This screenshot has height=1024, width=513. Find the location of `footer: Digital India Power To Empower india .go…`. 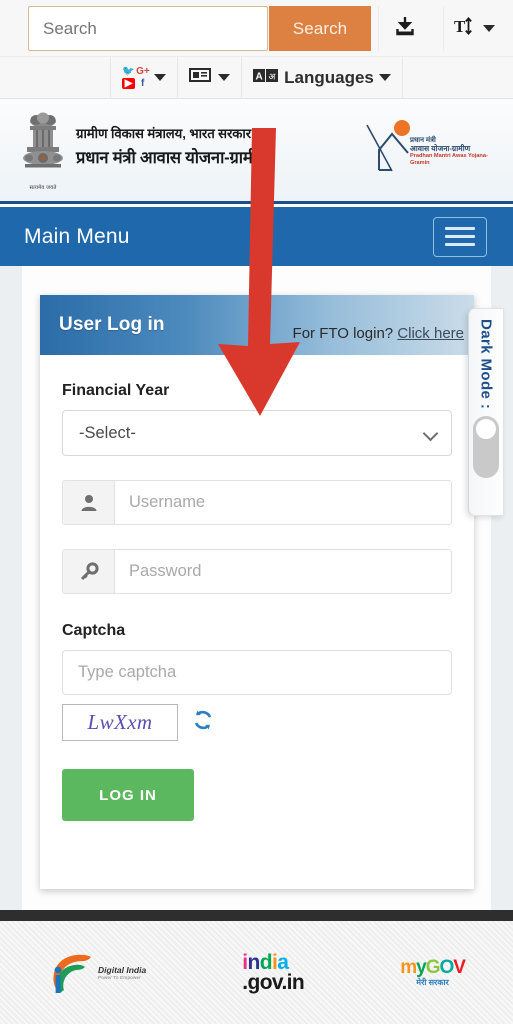

footer: Digital India Power To Empower india .go… is located at coordinates (256, 972).